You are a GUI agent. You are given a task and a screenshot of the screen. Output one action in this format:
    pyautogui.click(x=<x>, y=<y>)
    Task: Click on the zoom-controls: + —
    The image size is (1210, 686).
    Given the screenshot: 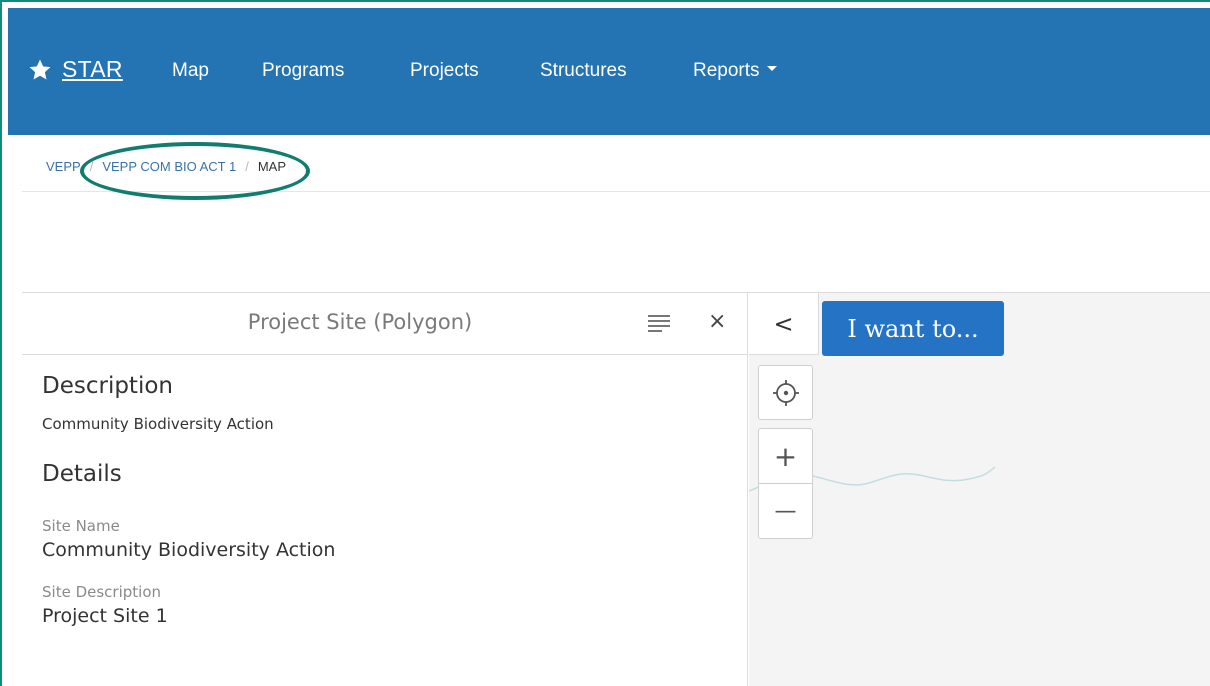 What is the action you would take?
    pyautogui.click(x=785, y=483)
    